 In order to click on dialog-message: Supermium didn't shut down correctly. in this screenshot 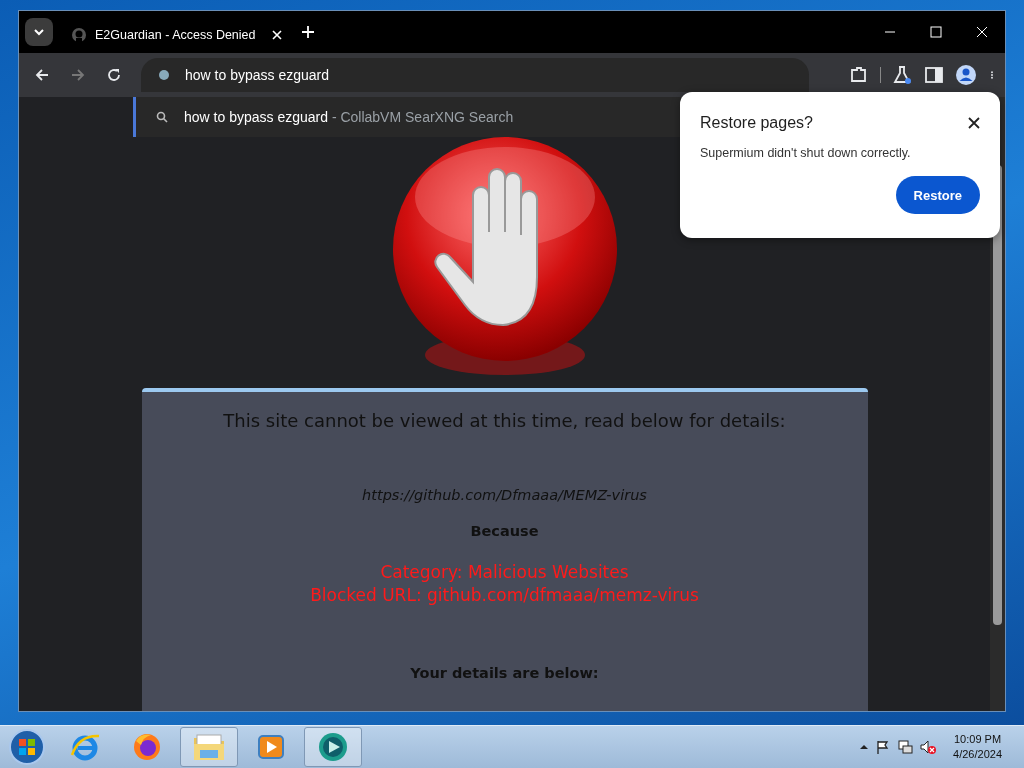, I will do `click(806, 153)`.